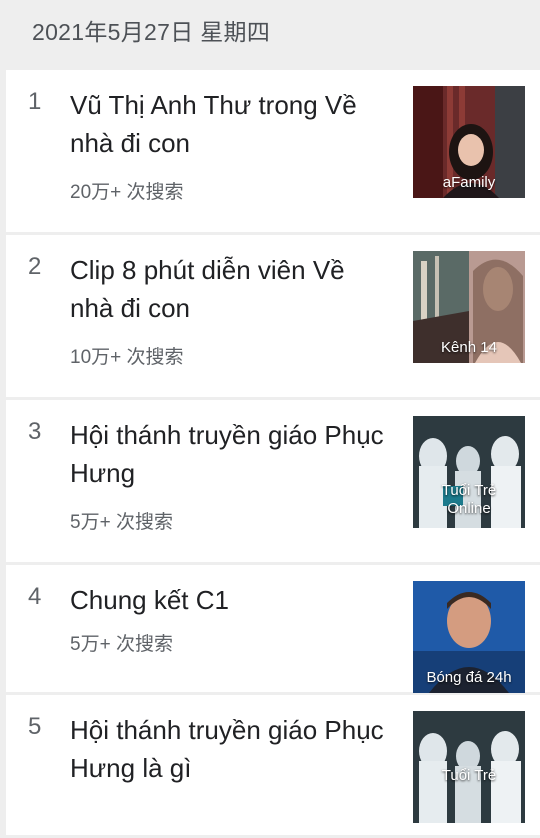 This screenshot has height=838, width=540. I want to click on trend-title: Clip 8 phút diễn viên Về nhà đi con, so click(231, 289).